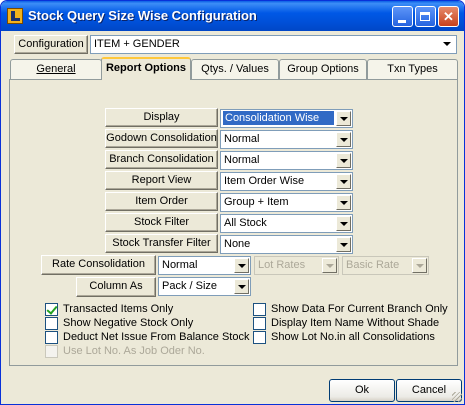 Image resolution: width=465 pixels, height=405 pixels. What do you see at coordinates (457, 397) in the screenshot?
I see `resize-grip-icon` at bounding box center [457, 397].